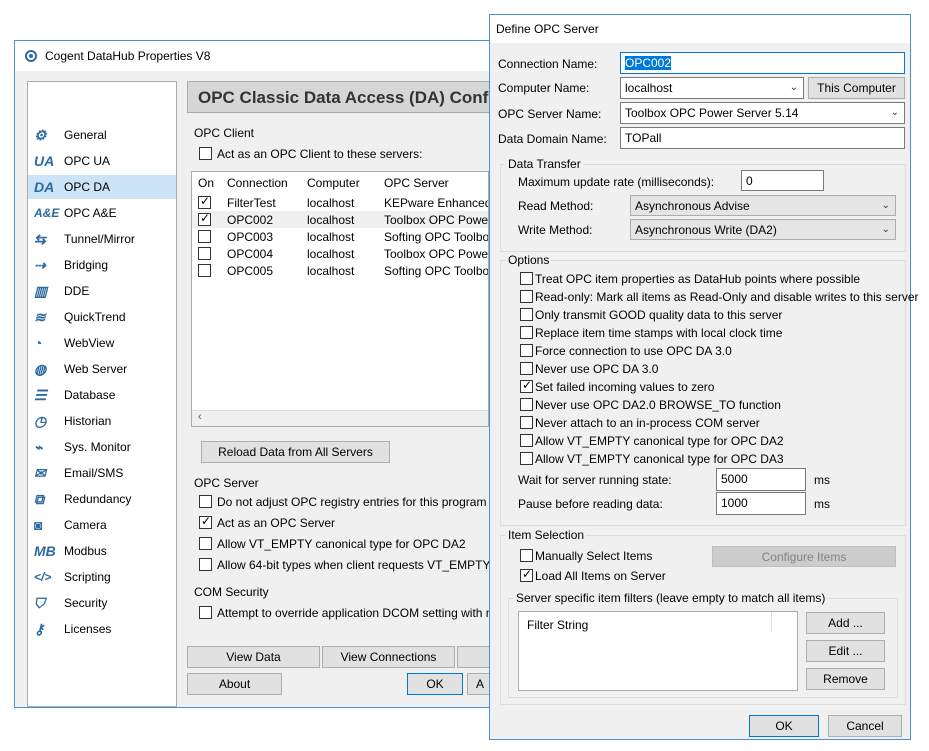  I want to click on view-connections-button: View Connections, so click(388, 657).